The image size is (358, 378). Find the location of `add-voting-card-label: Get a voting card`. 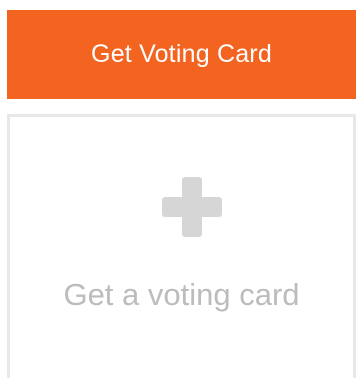

add-voting-card-label: Get a voting card is located at coordinates (181, 294).